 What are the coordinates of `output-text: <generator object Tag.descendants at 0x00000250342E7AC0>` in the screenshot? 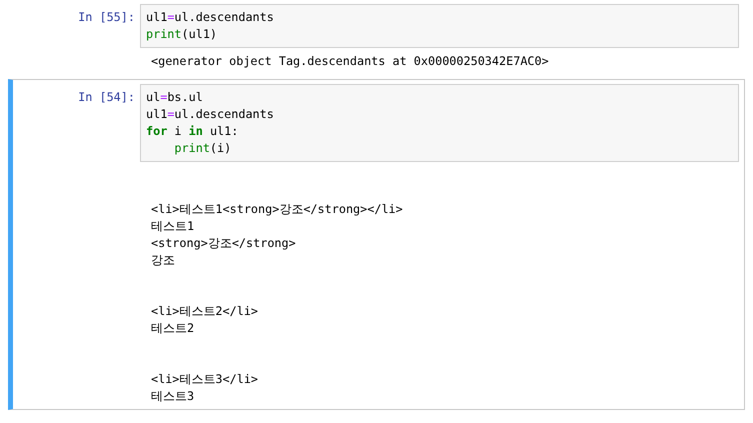 It's located at (350, 61).